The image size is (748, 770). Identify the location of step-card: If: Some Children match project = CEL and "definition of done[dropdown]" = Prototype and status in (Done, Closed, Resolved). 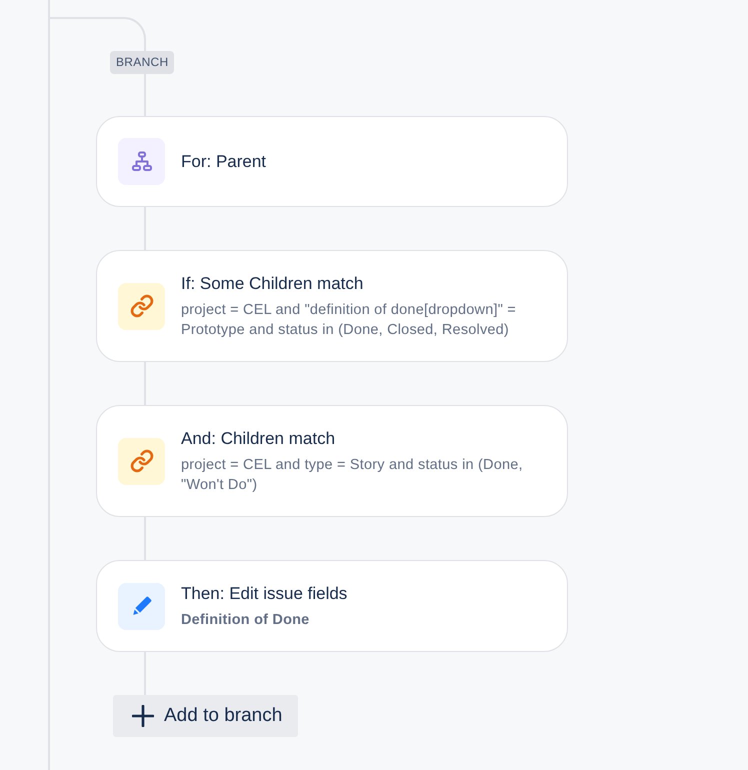
(332, 306).